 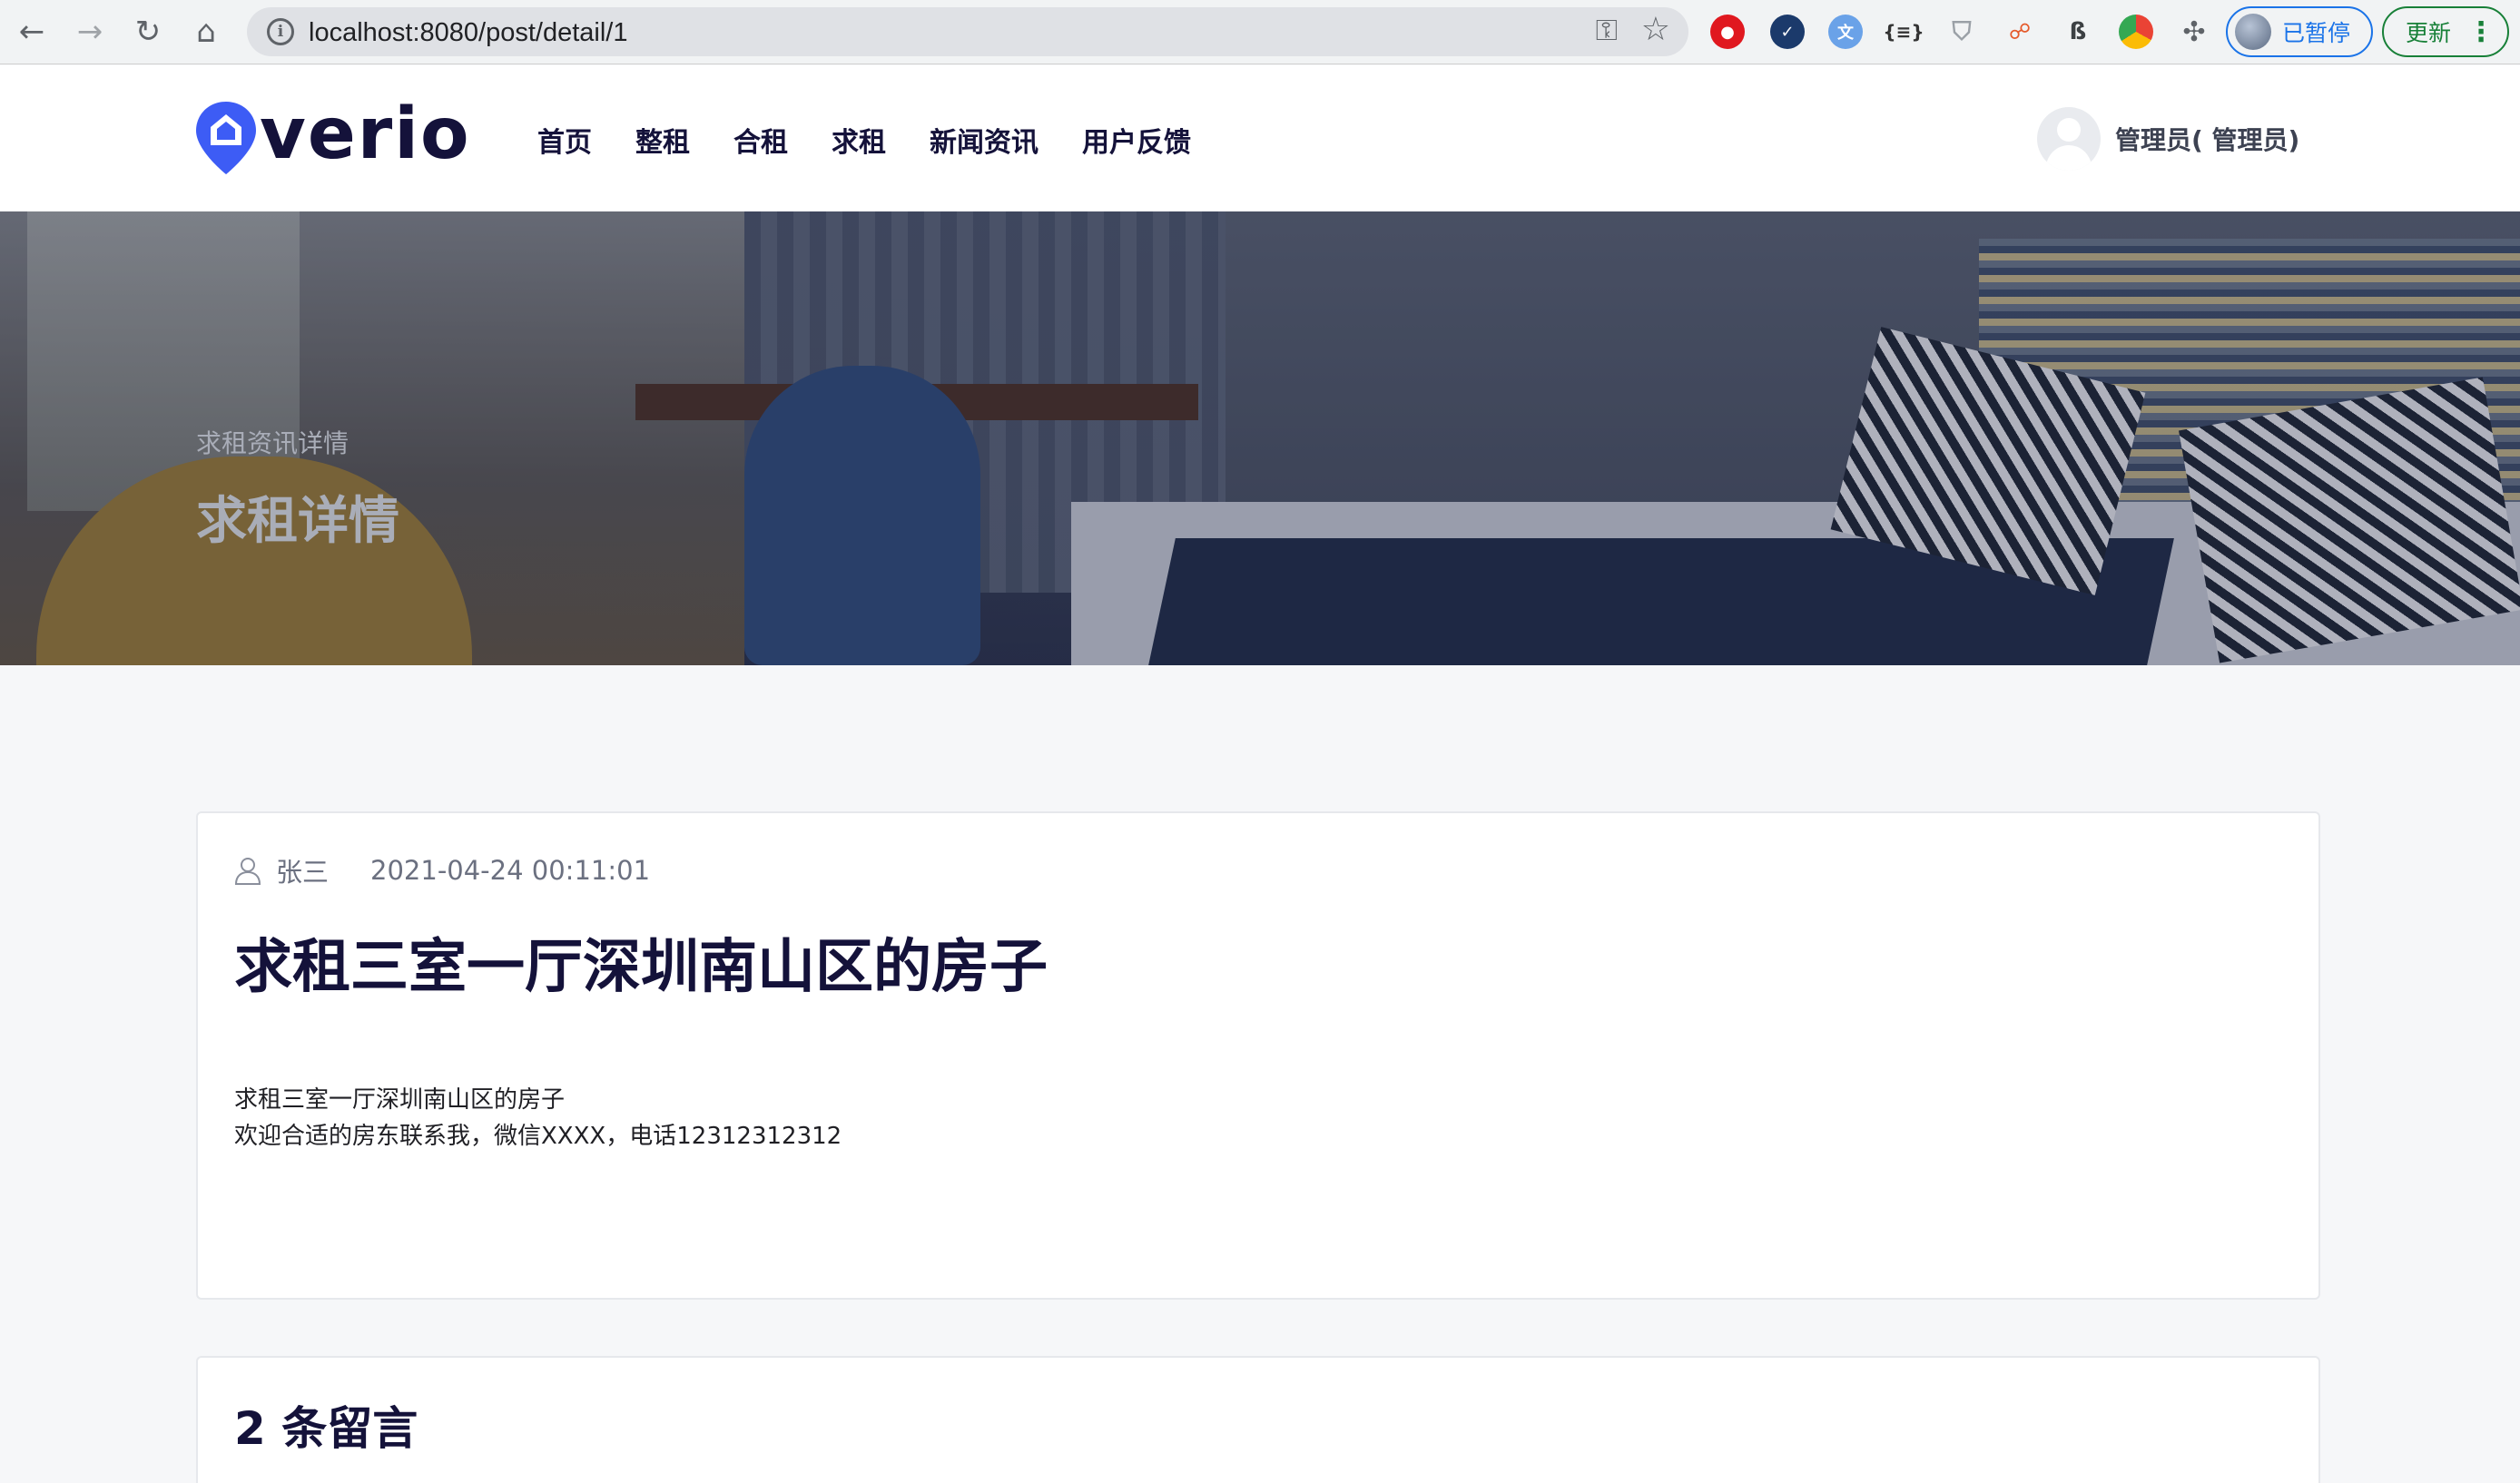 I want to click on post-meta: 张三 2021-04-24 00:11:01, so click(x=442, y=870).